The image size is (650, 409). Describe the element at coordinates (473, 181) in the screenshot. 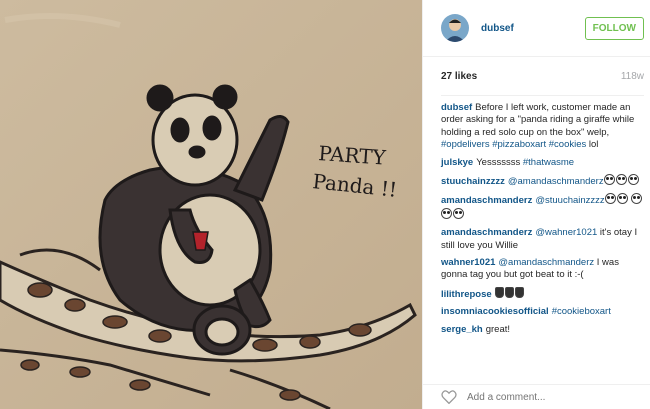

I see `comment-username: stuuchainzzzz` at that location.